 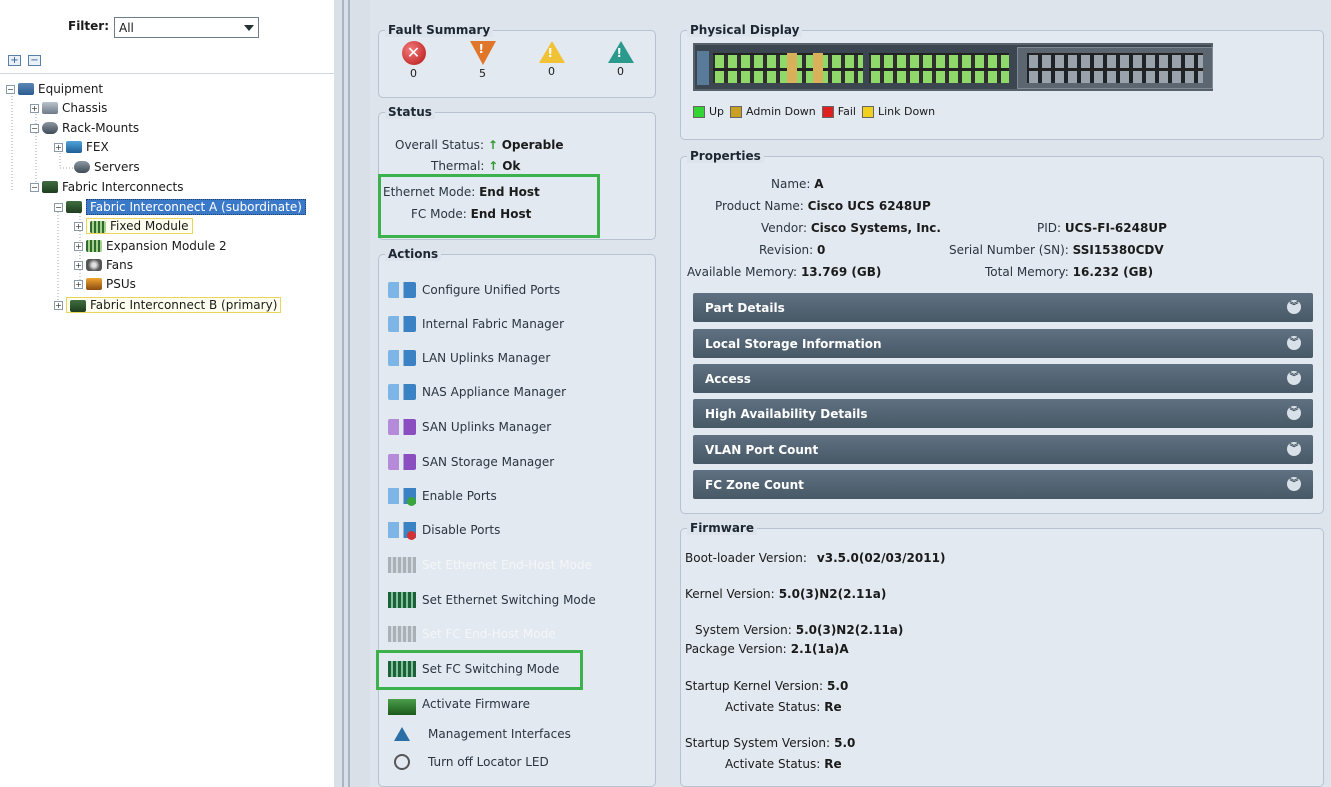 I want to click on management-interfaces-action: Management Interfaces, so click(x=479, y=734).